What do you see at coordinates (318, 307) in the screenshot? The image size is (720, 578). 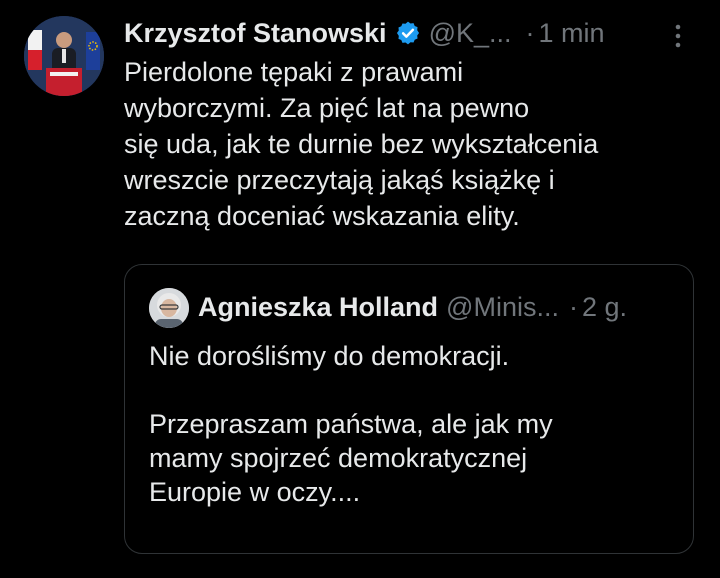 I see `quoted-author-display-name: Agnieszka Holland` at bounding box center [318, 307].